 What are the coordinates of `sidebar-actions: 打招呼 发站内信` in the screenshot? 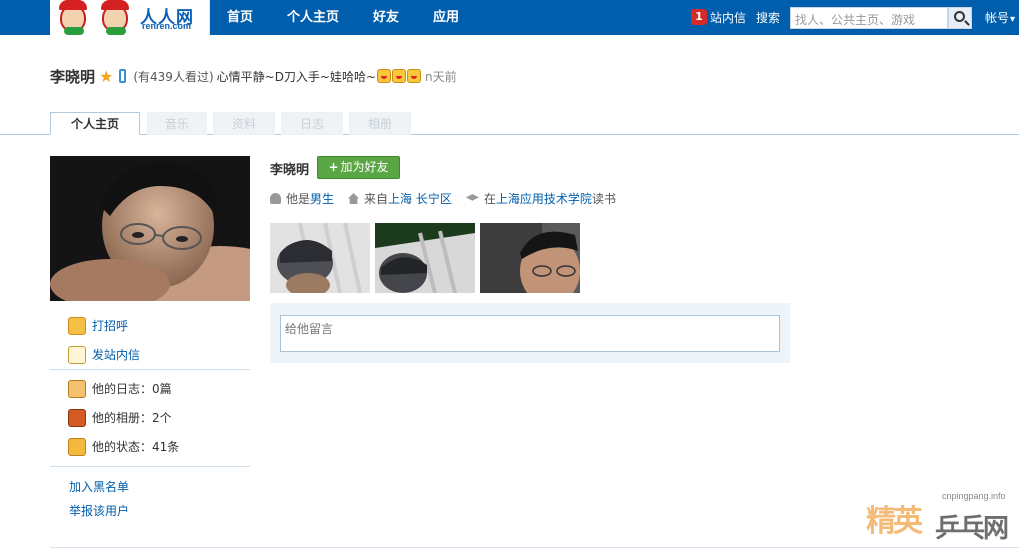 It's located at (104, 340).